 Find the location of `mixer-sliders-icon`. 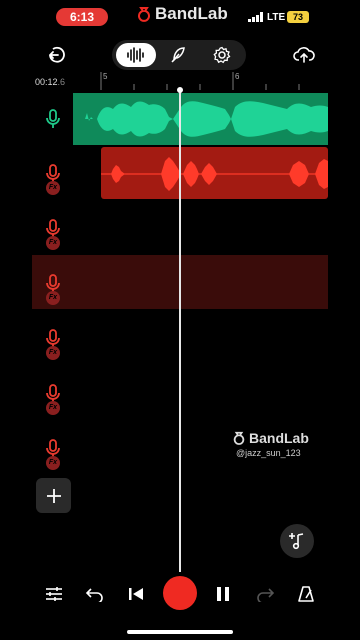

mixer-sliders-icon is located at coordinates (54, 594).